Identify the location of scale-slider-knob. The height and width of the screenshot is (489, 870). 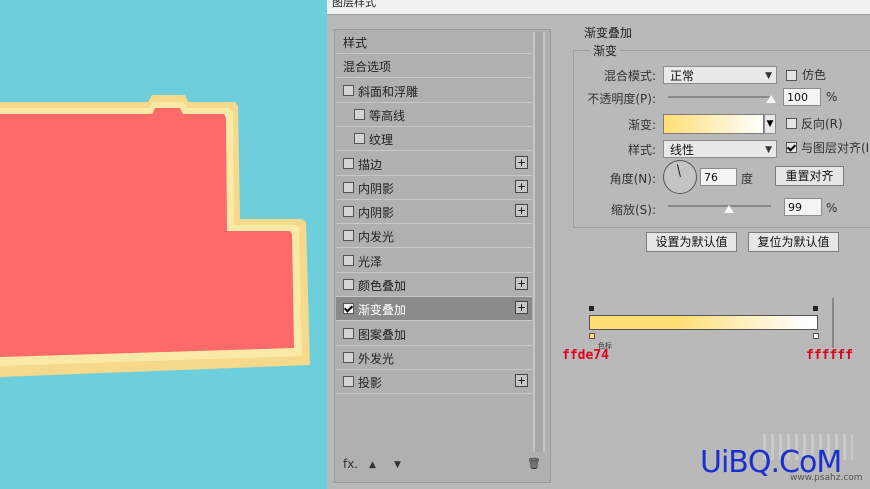
(729, 209).